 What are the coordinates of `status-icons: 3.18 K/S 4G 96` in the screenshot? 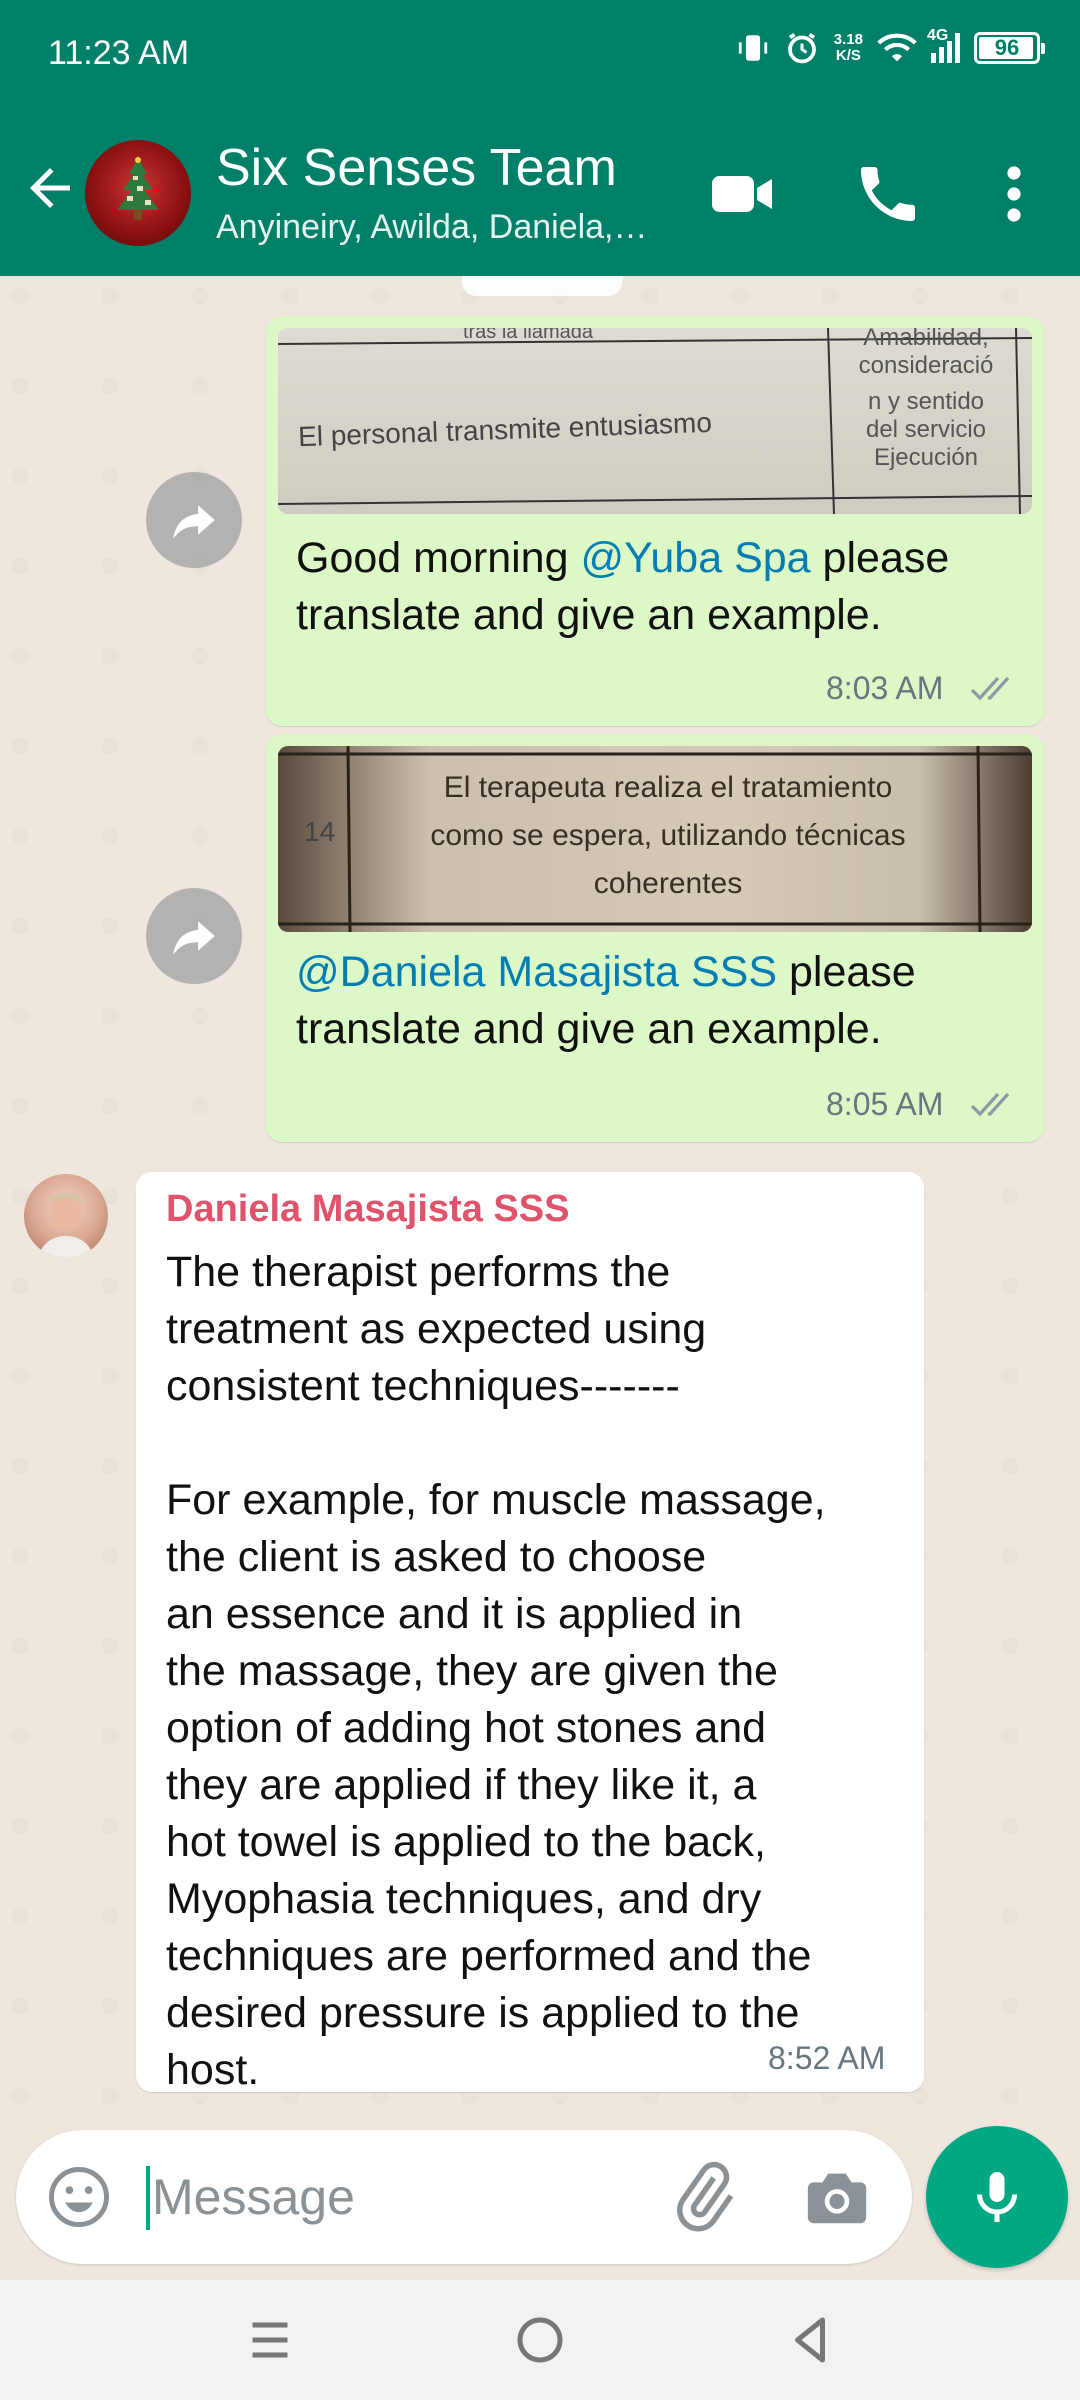 It's located at (890, 46).